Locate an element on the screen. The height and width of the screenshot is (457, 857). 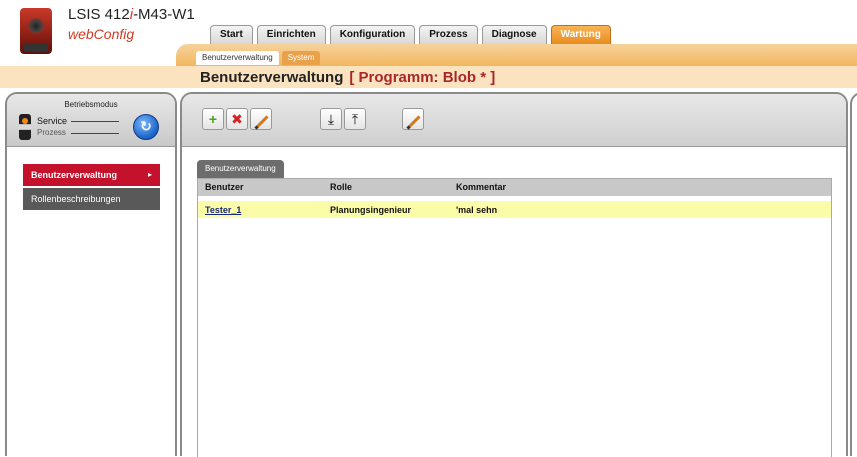
tab-wartung: Wartung is located at coordinates (580, 34).